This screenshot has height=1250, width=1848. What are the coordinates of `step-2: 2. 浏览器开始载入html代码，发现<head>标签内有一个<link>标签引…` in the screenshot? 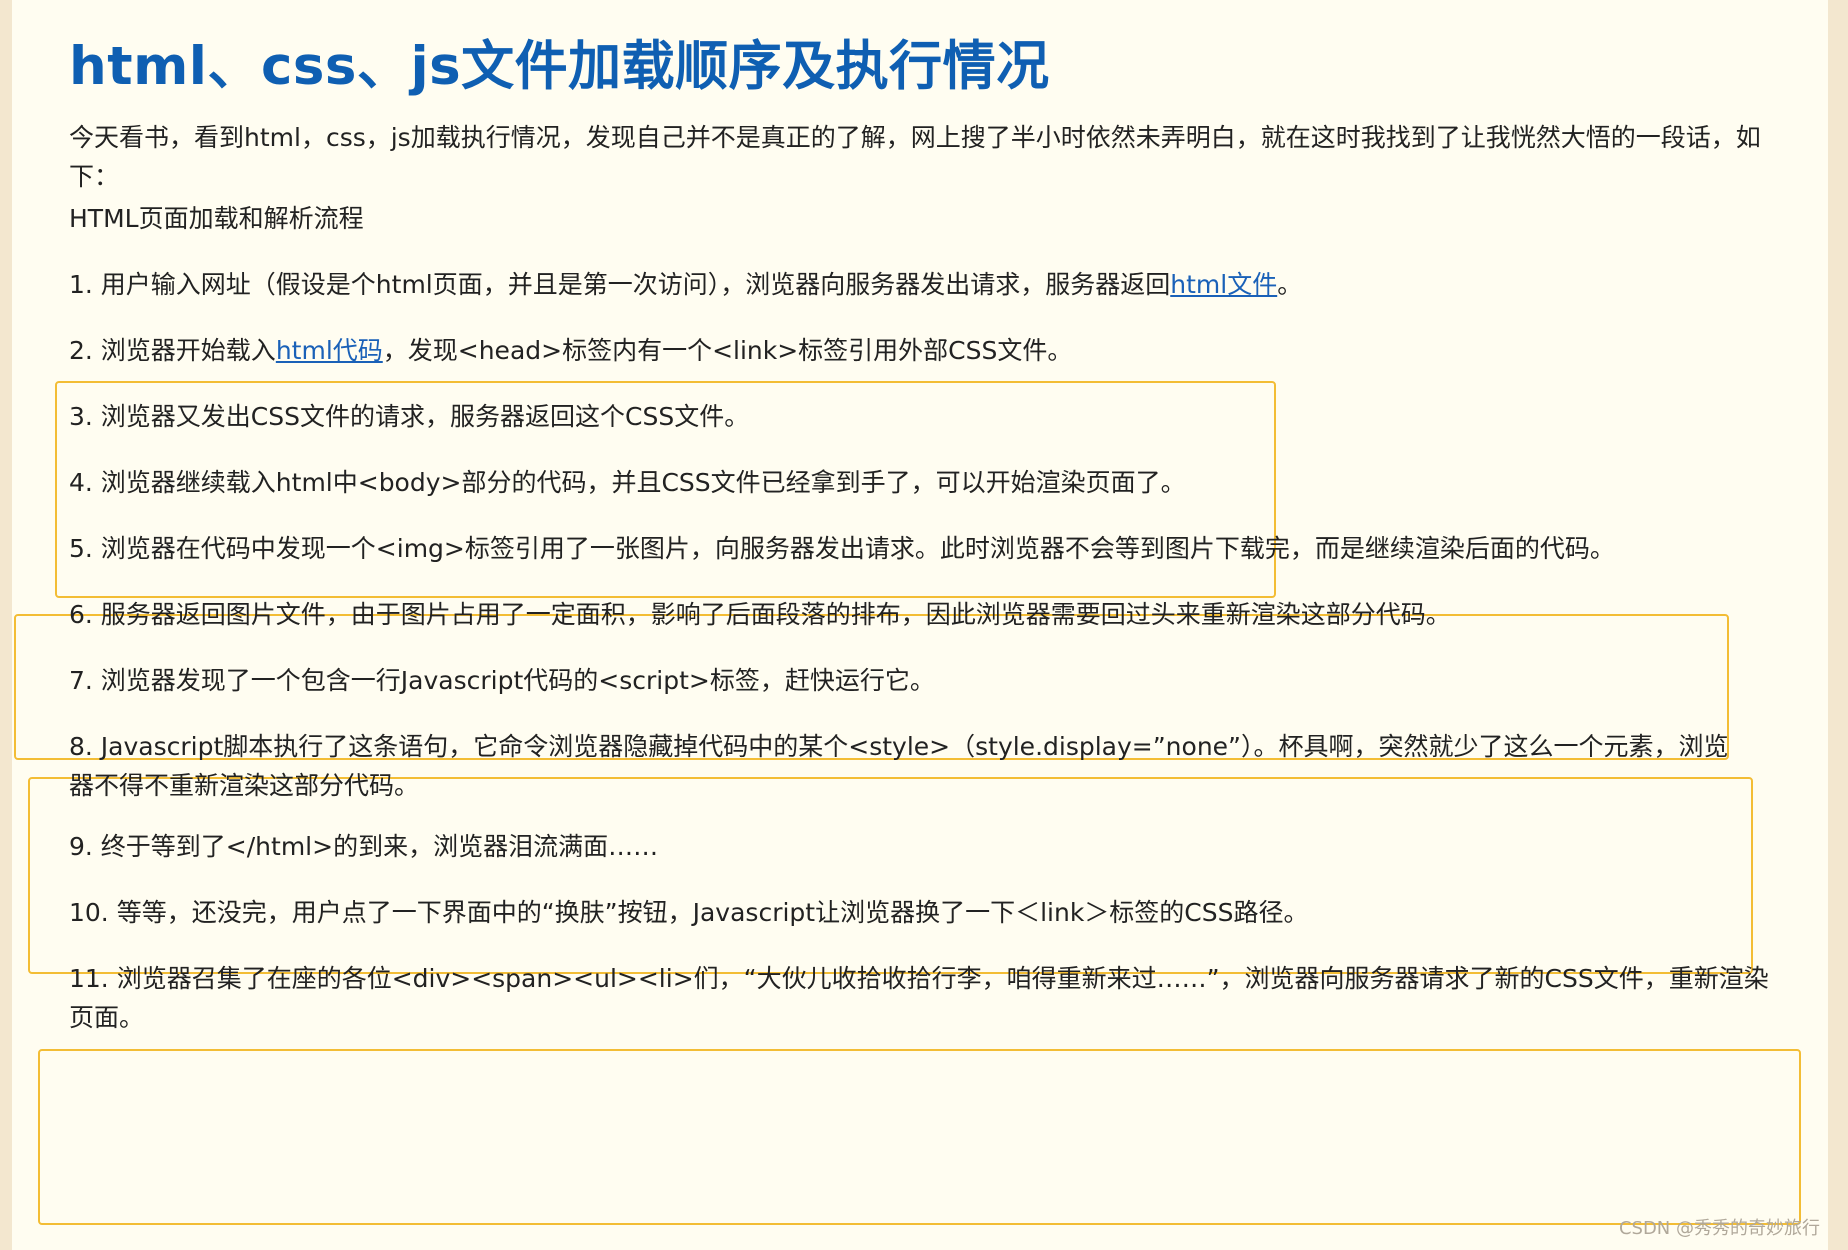 It's located at (570, 350).